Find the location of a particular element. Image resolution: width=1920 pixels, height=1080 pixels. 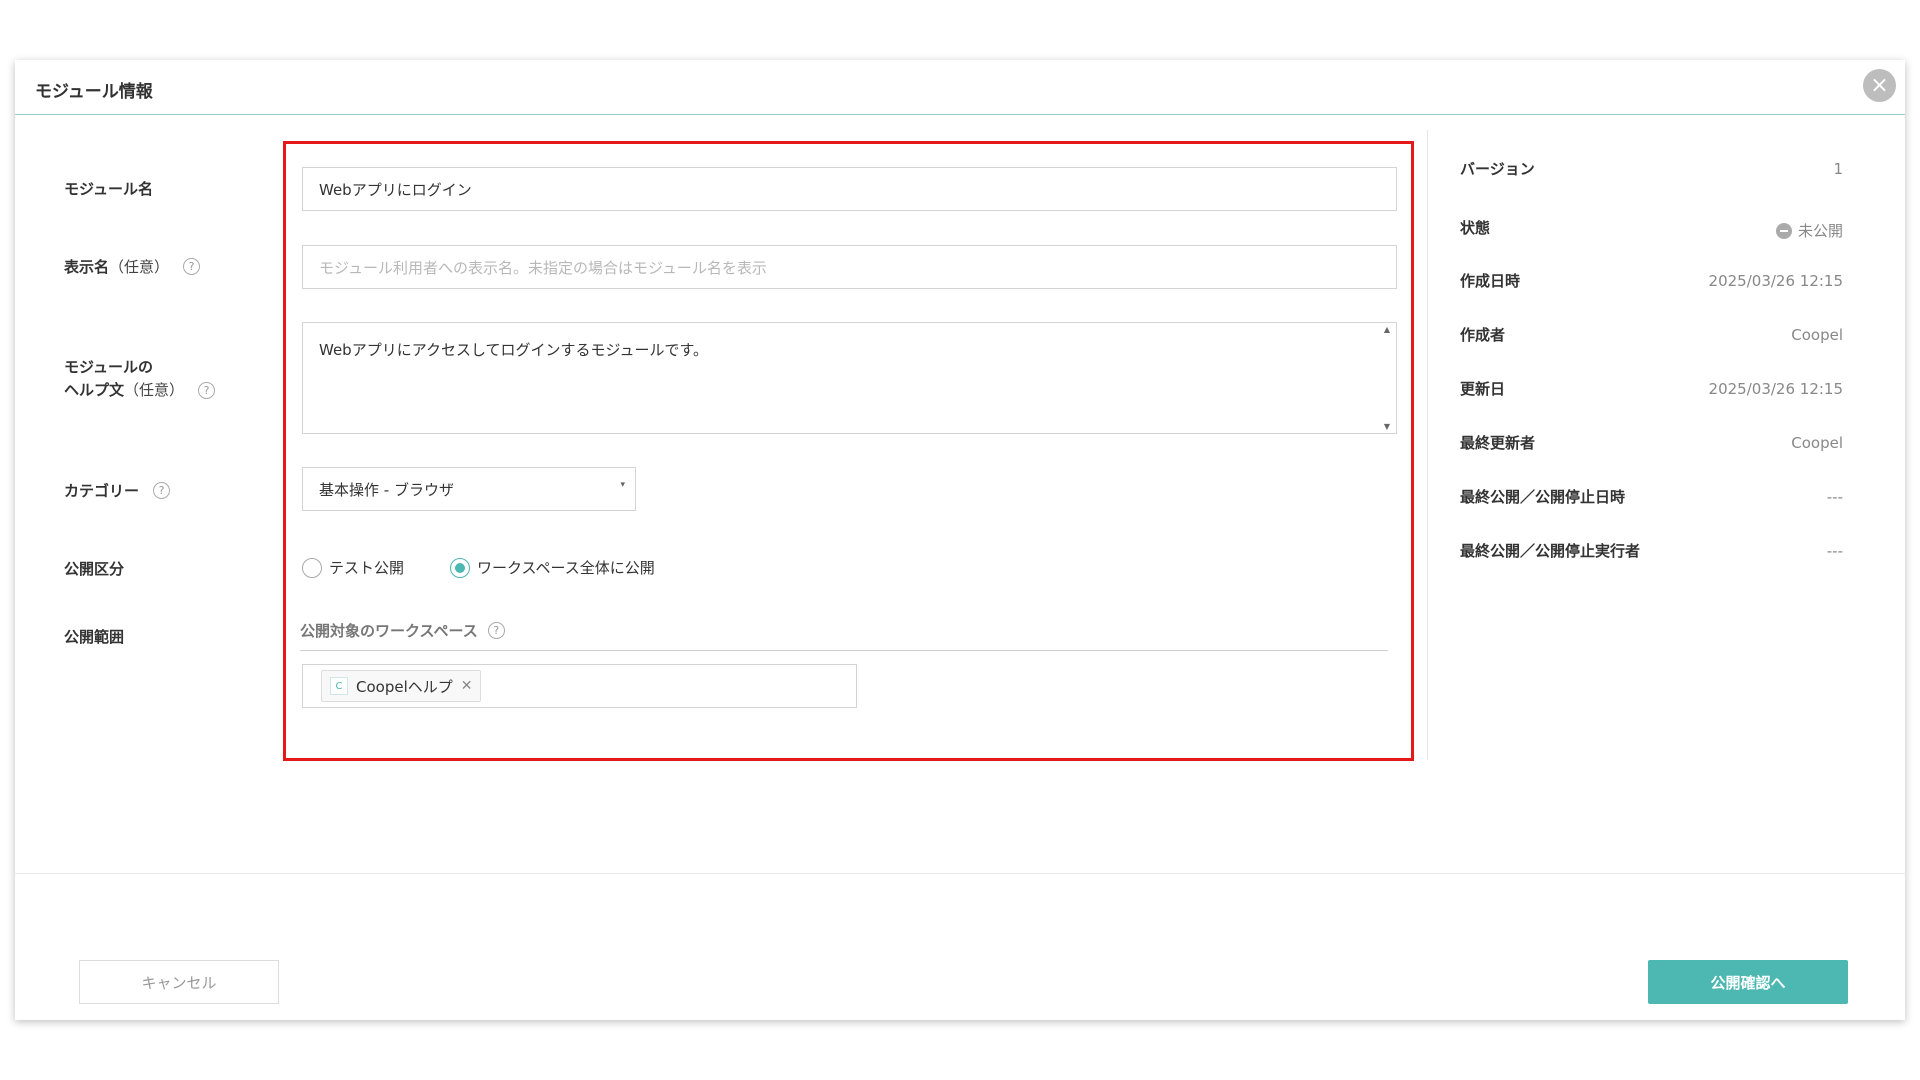

close-button: × is located at coordinates (1879, 85).